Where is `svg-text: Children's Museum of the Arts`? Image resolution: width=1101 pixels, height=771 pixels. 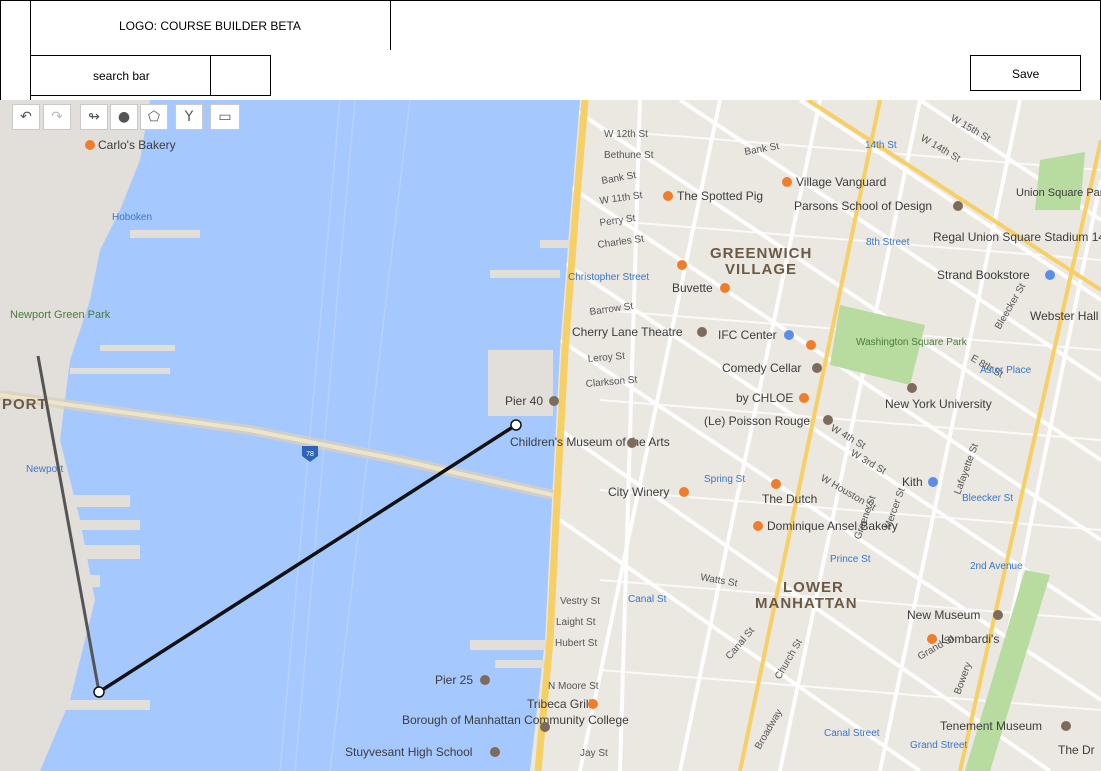 svg-text: Children's Museum of the Arts is located at coordinates (590, 442).